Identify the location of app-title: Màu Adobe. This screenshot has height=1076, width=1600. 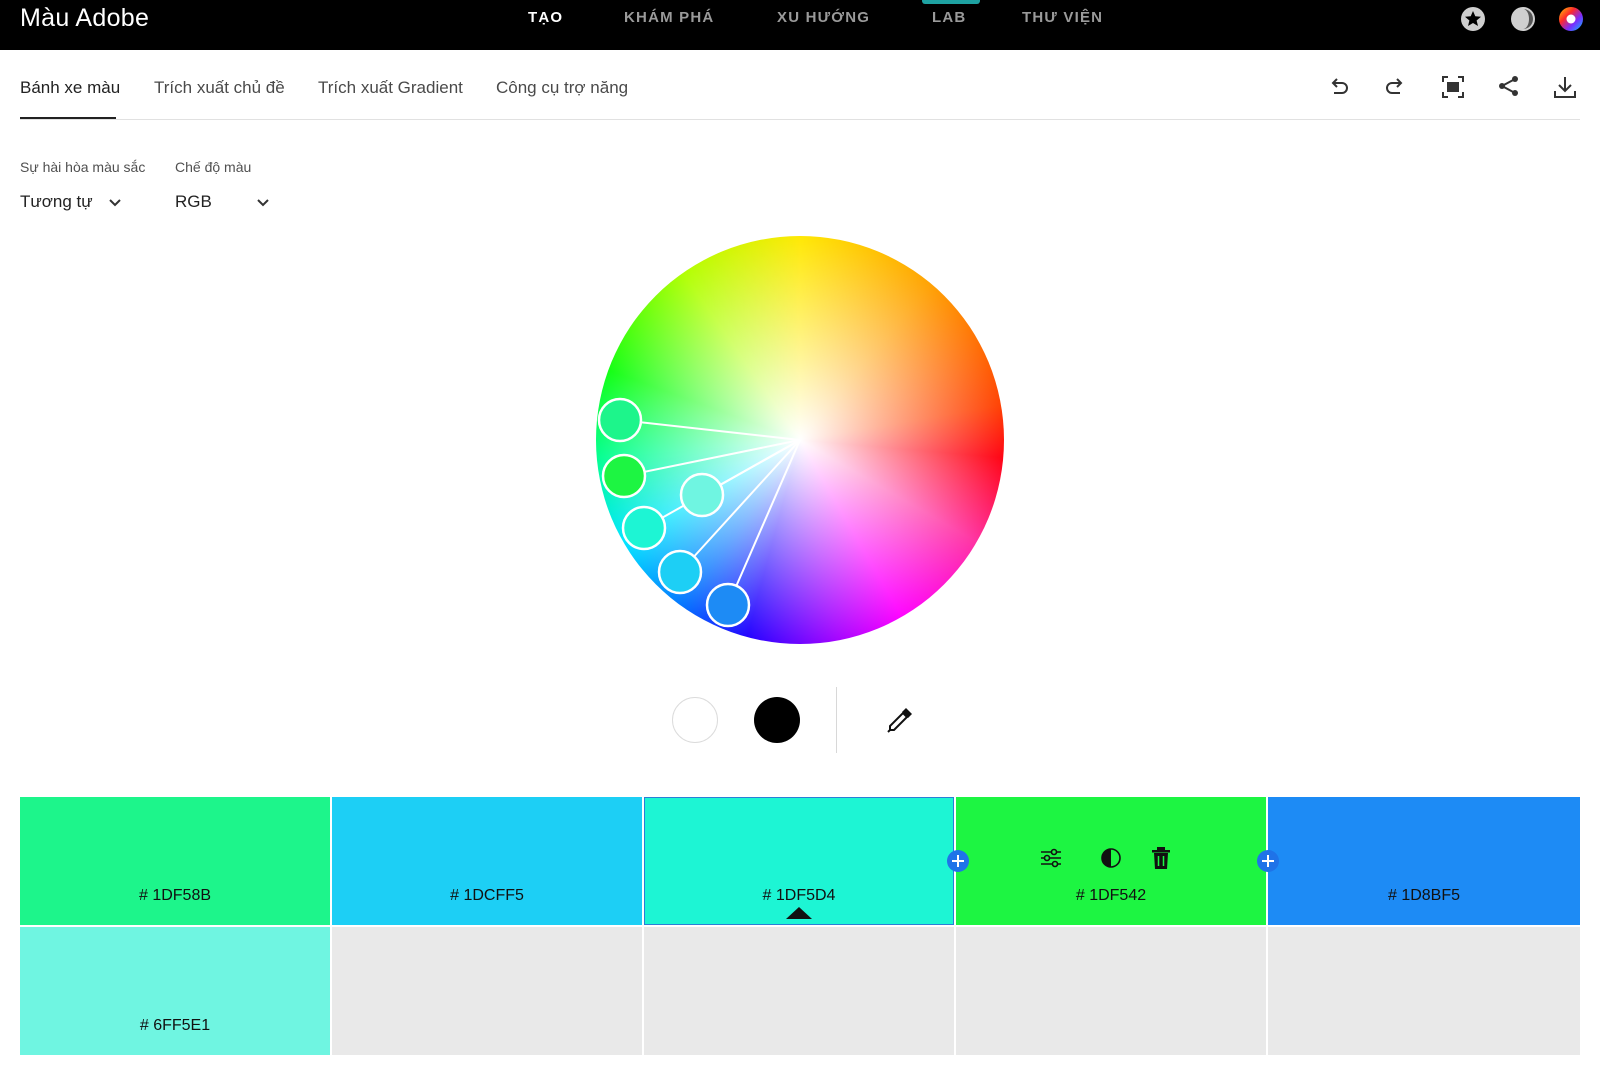
(84, 18).